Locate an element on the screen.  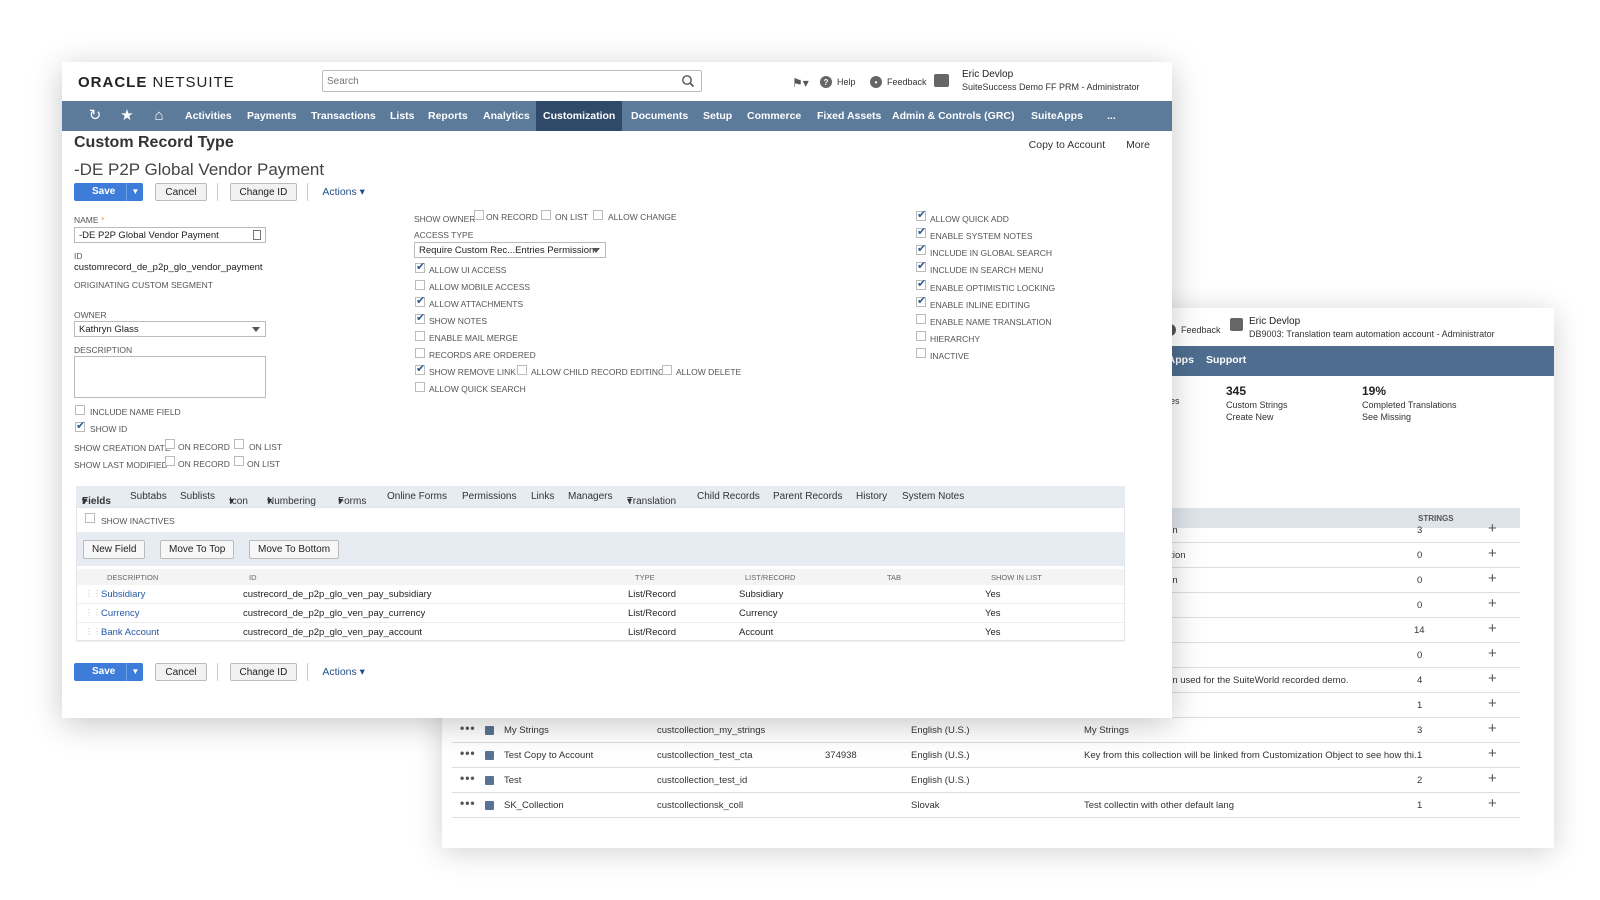
star-icon: ★ is located at coordinates (127, 116).